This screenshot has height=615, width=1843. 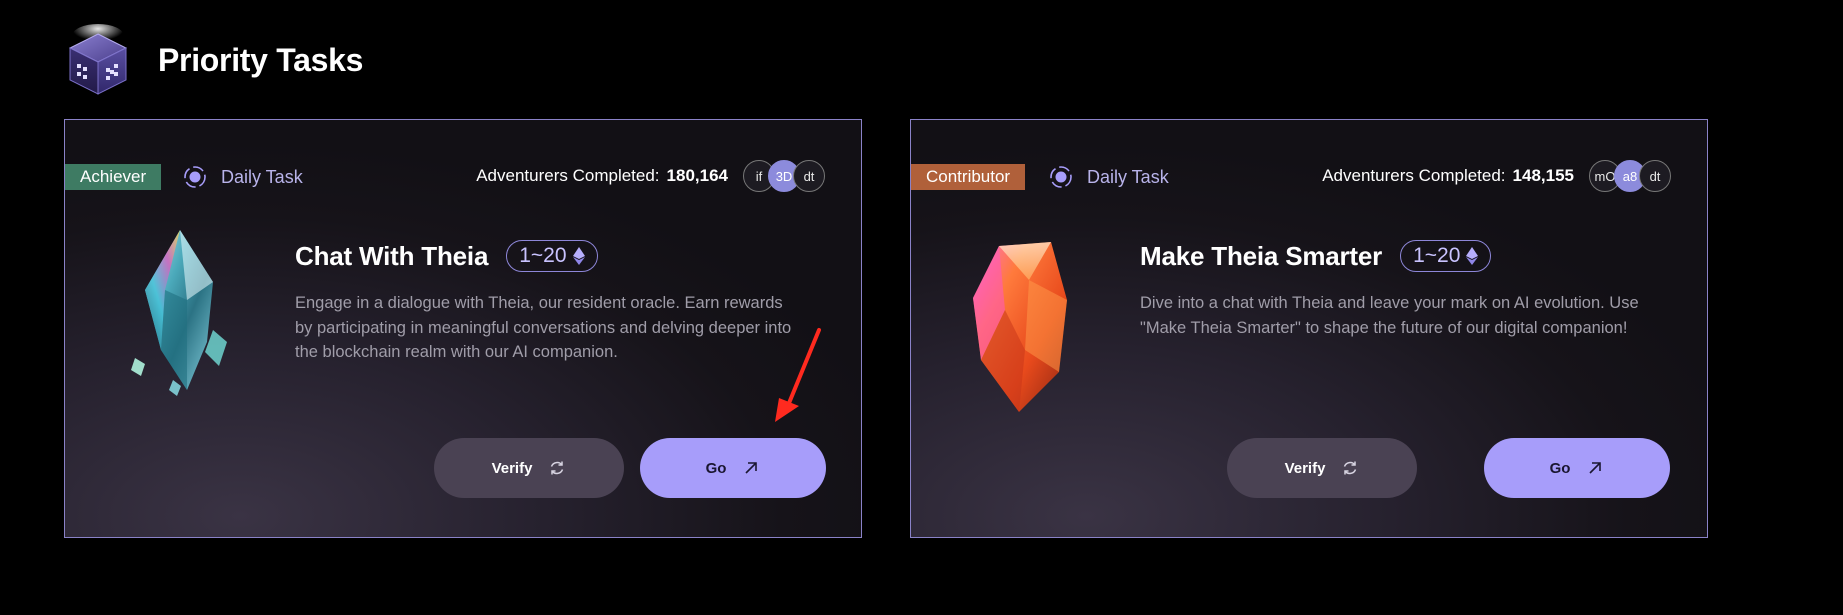 I want to click on page-header: Priority Tasks, so click(x=211, y=60).